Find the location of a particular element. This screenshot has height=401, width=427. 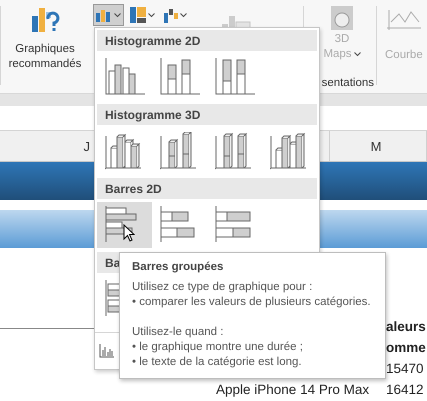

section-title: Barres 2D is located at coordinates (207, 188).